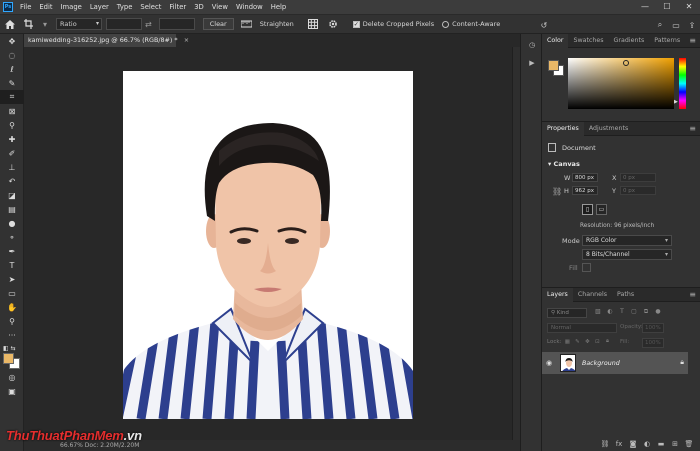  I want to click on tab-paths: Paths, so click(625, 295).